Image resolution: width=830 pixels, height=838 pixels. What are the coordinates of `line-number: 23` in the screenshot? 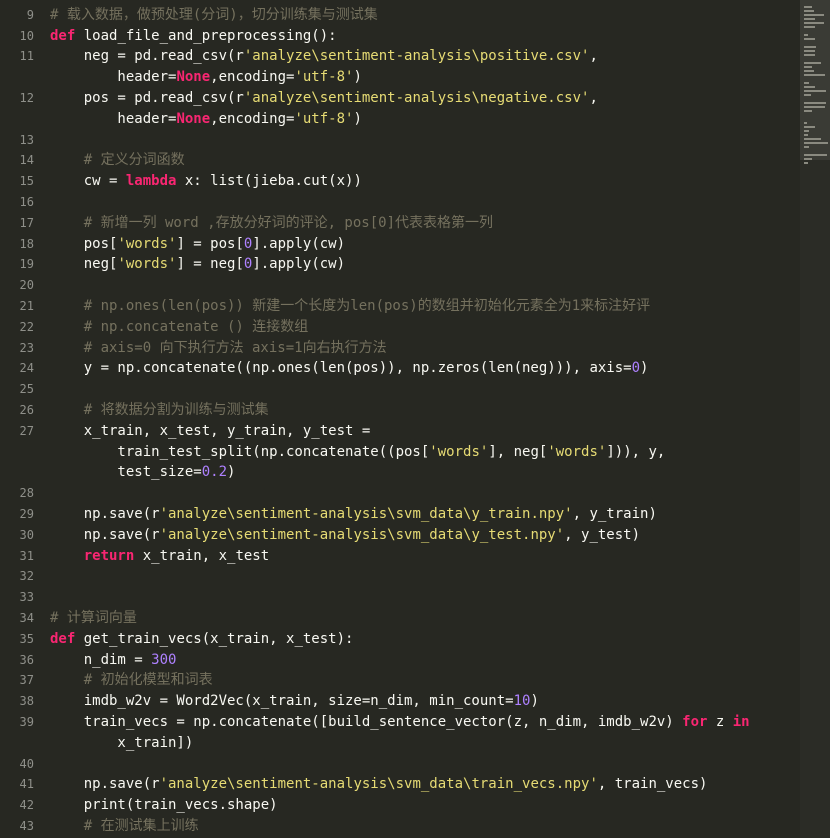 It's located at (26, 347).